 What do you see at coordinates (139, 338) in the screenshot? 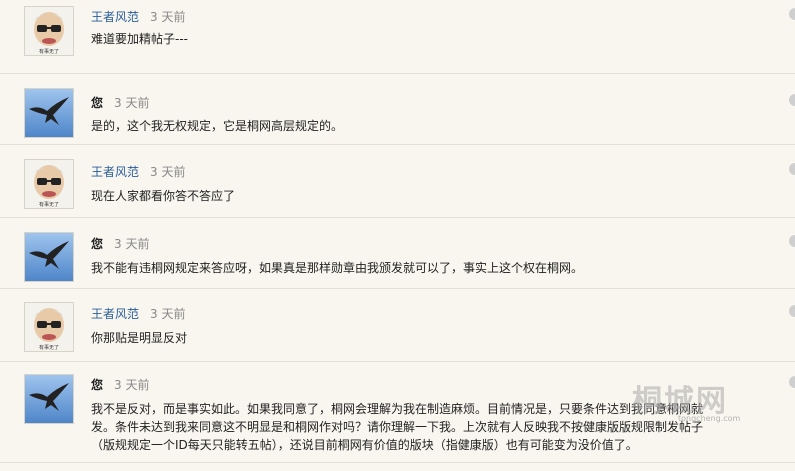
I see `message-text: 你那贴是明显反对` at bounding box center [139, 338].